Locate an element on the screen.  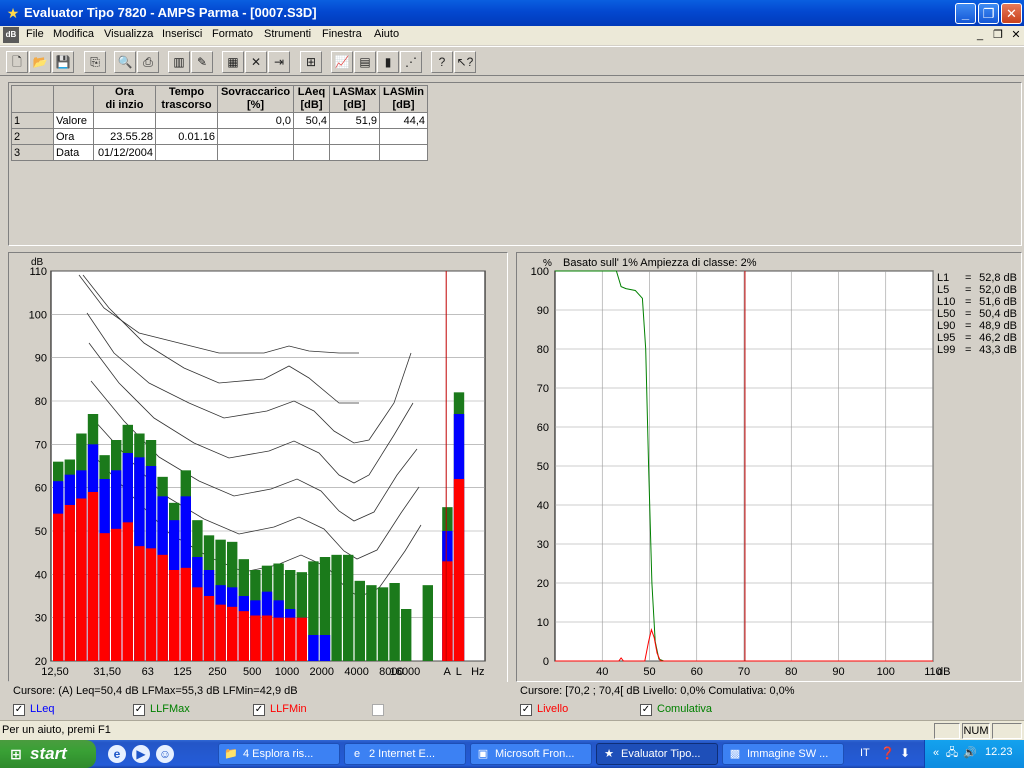
print-icon: ⎙ is located at coordinates (148, 62).